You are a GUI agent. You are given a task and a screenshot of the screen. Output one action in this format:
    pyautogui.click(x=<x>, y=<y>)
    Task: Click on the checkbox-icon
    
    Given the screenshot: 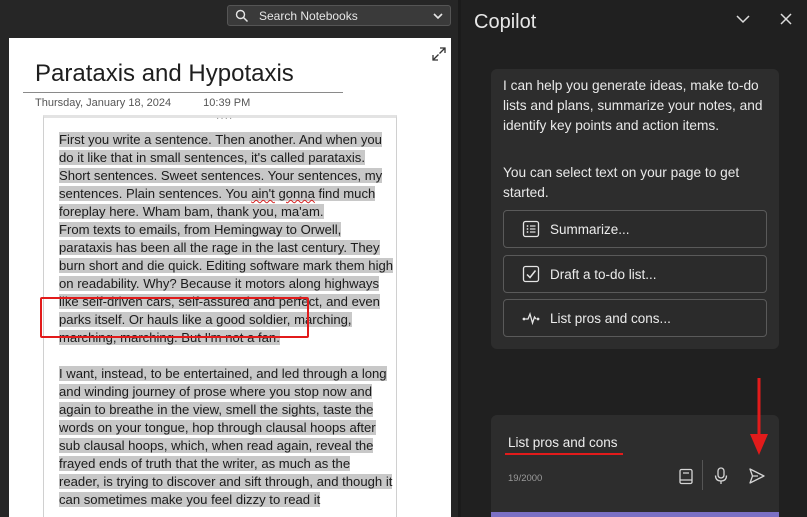 What is the action you would take?
    pyautogui.click(x=531, y=274)
    